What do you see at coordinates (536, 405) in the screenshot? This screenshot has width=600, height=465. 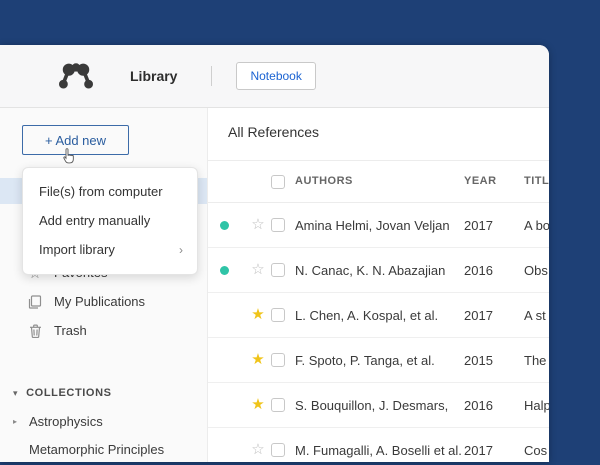 I see `cell-title: Halp` at bounding box center [536, 405].